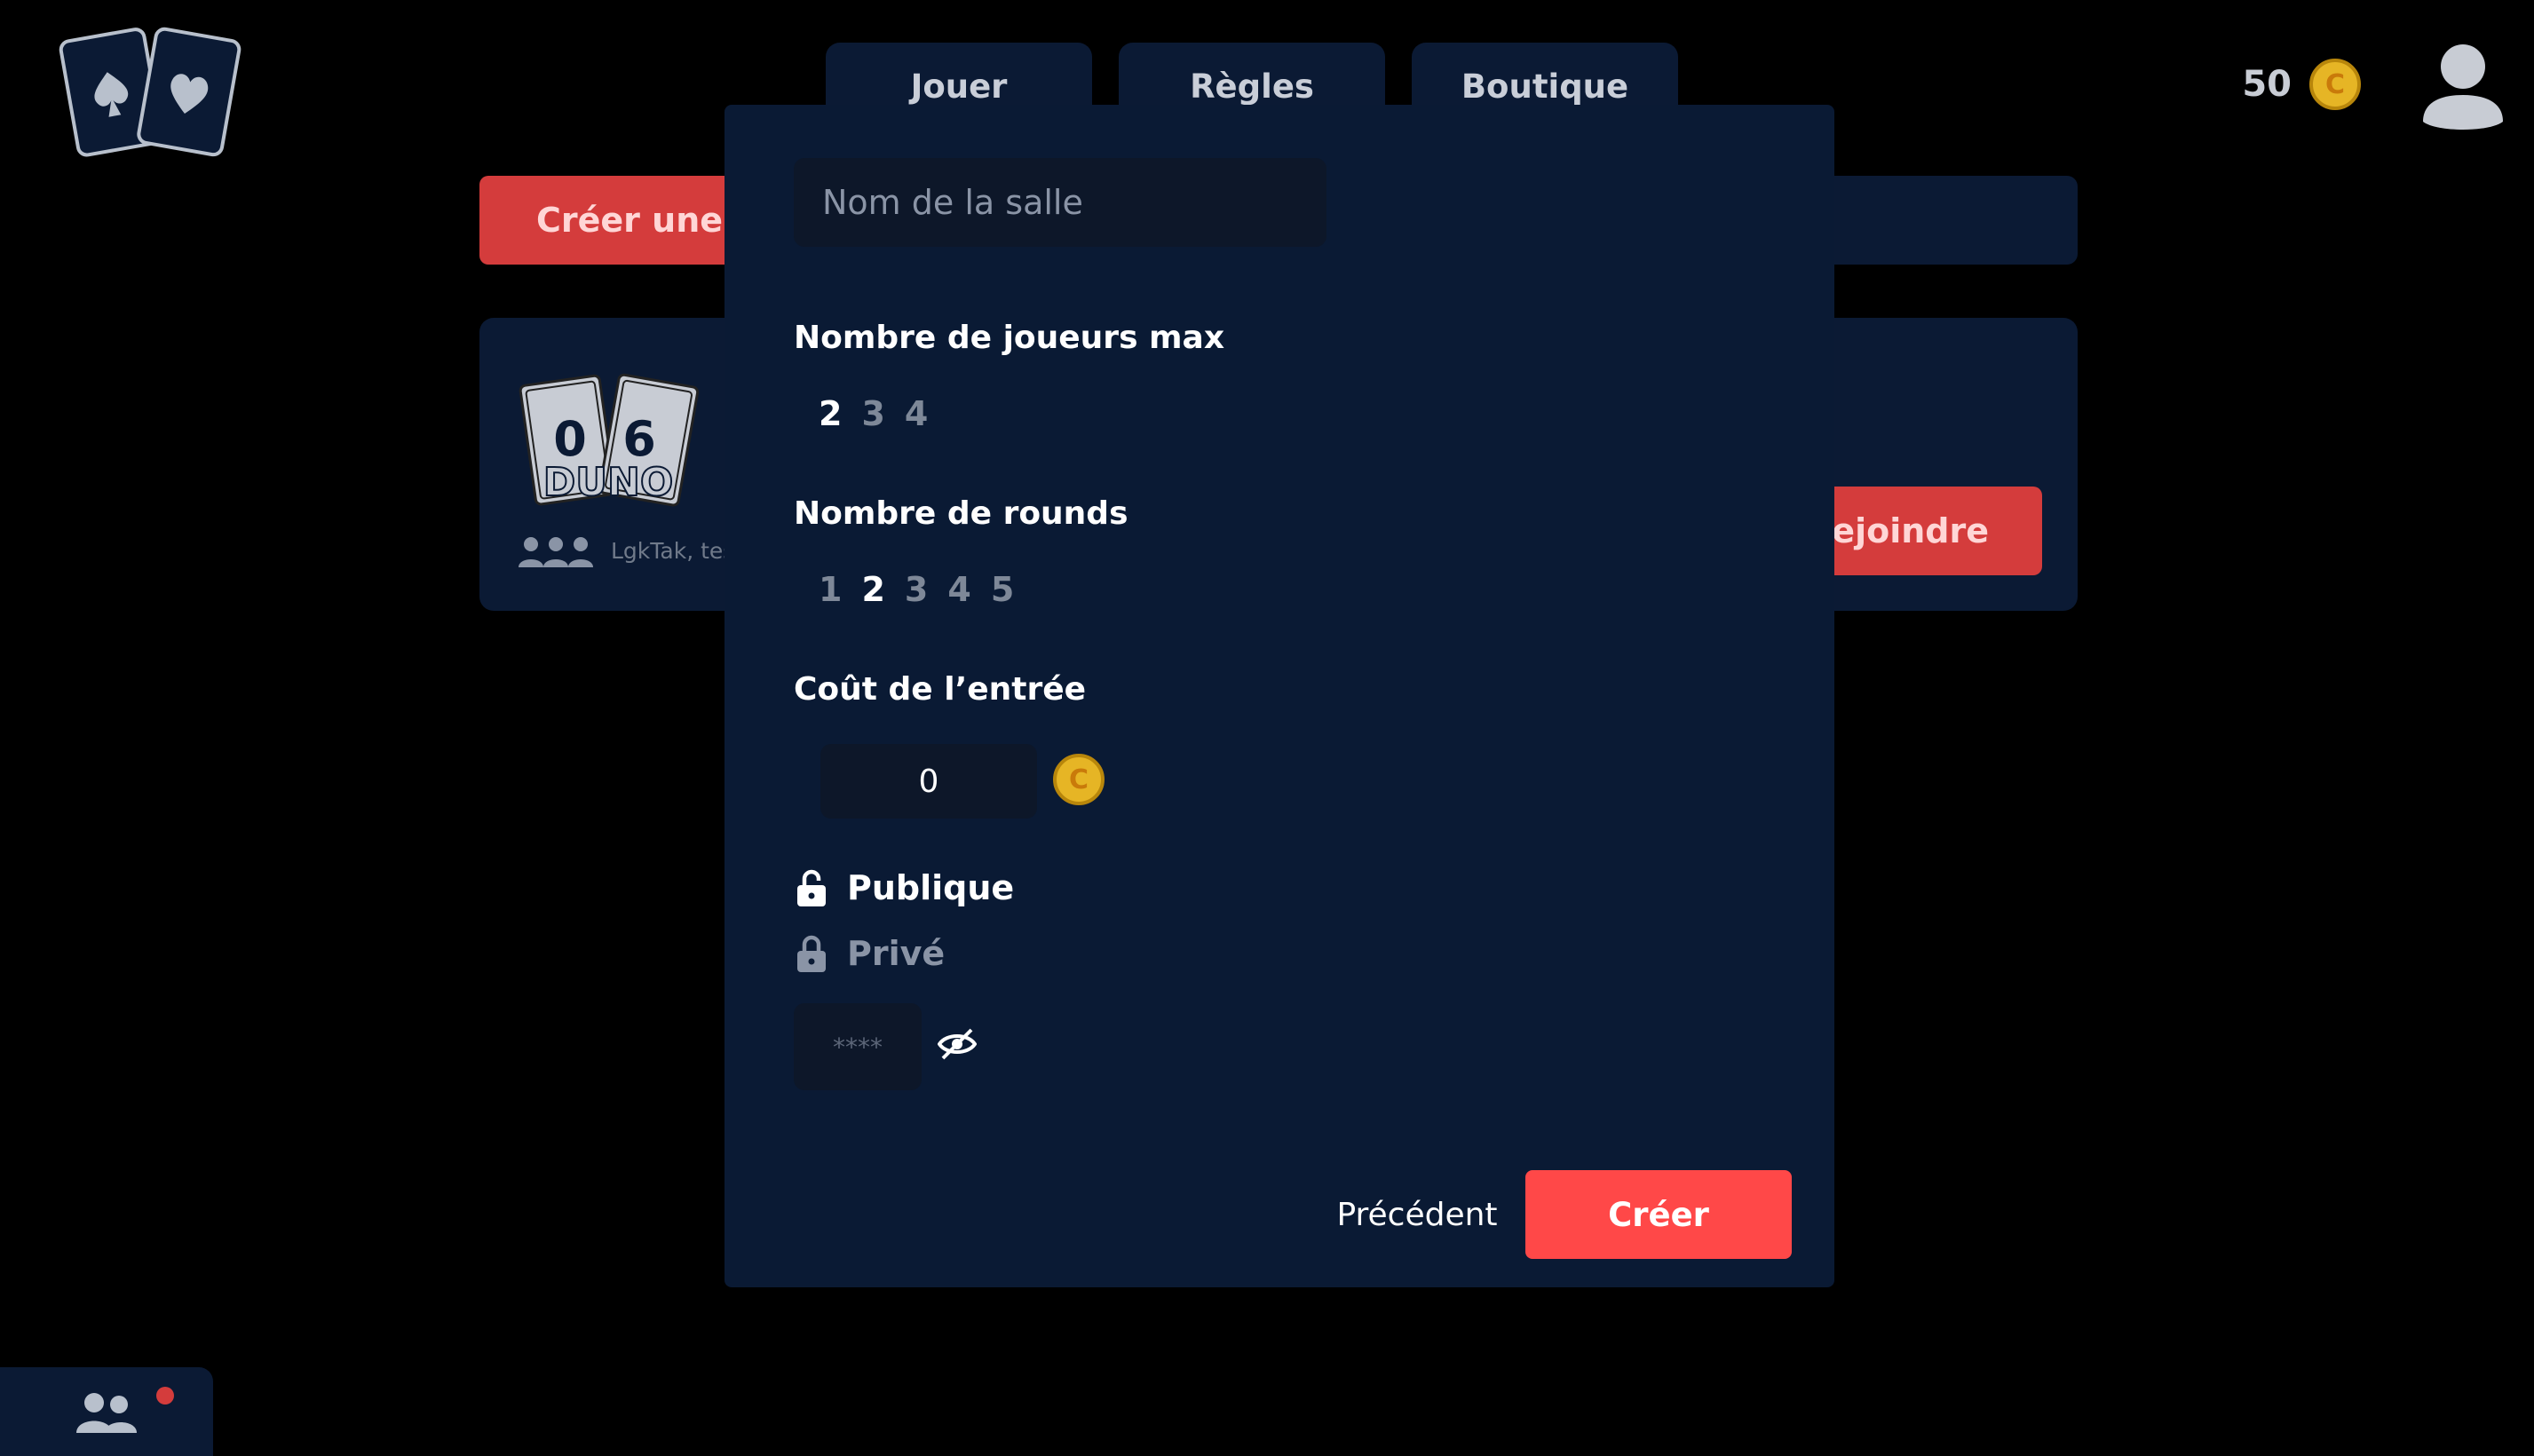  Describe the element at coordinates (1060, 202) in the screenshot. I see `room-name-input` at that location.